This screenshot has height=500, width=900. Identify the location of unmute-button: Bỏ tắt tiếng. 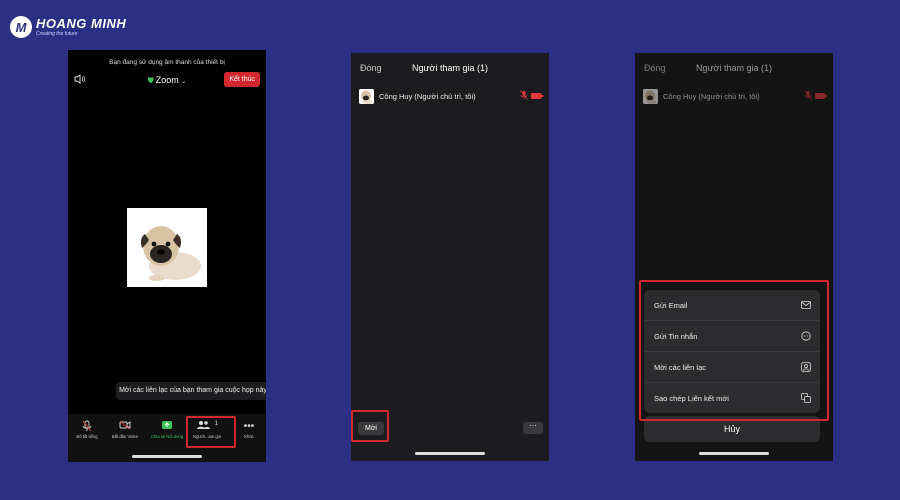
(87, 429).